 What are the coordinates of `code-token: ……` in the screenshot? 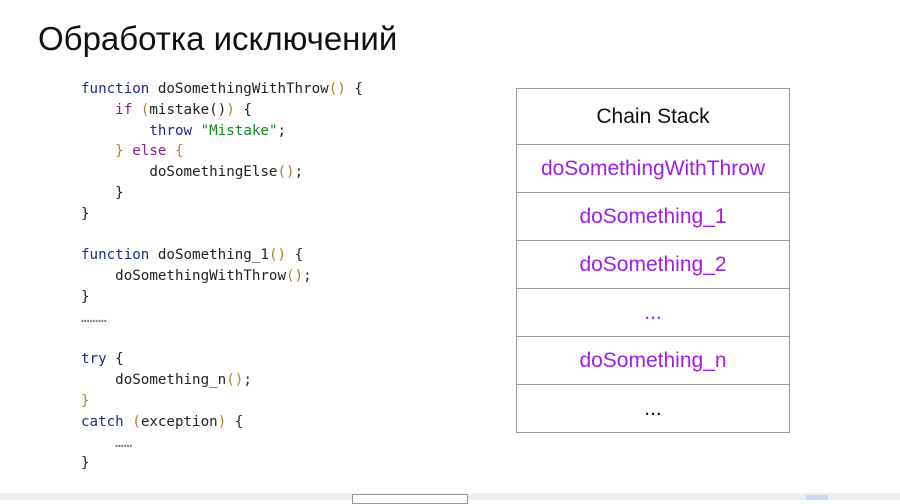 It's located at (124, 442).